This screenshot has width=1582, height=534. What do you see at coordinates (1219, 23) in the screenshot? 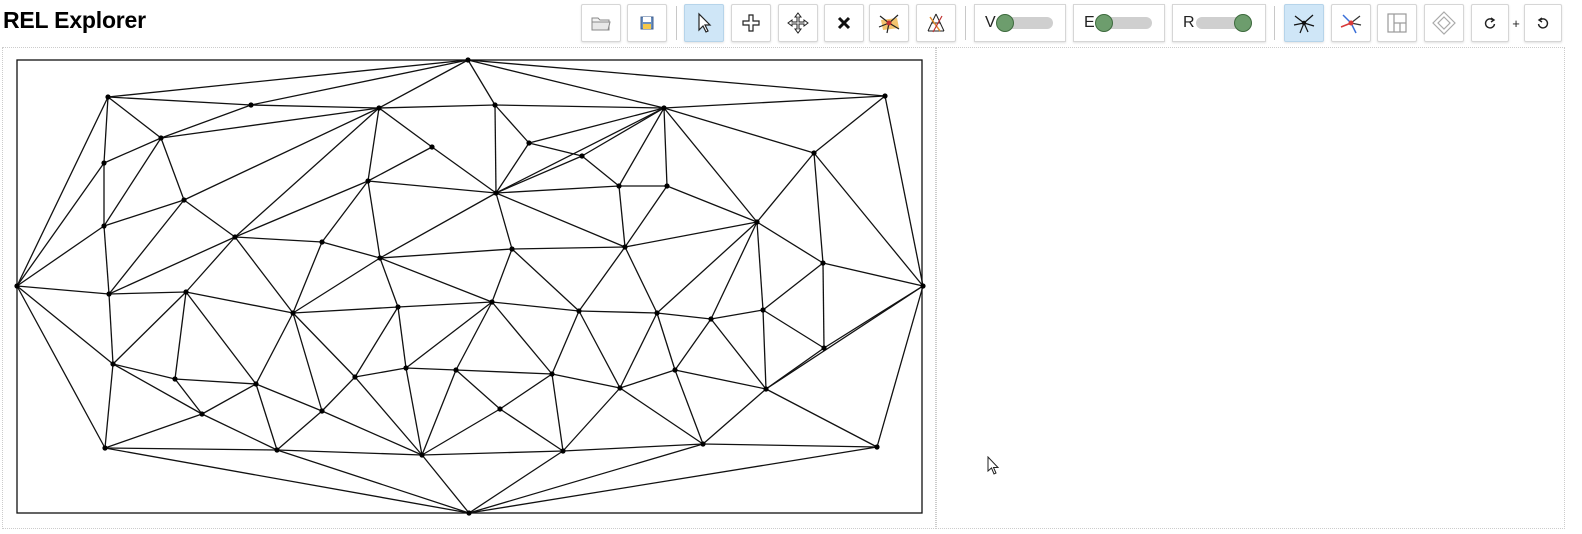
I see `region-slider: R` at bounding box center [1219, 23].